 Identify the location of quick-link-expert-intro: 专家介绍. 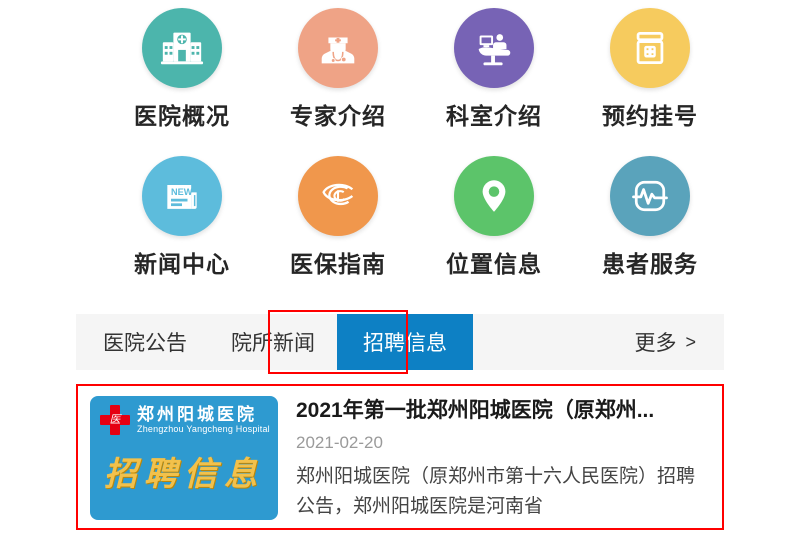
(338, 68).